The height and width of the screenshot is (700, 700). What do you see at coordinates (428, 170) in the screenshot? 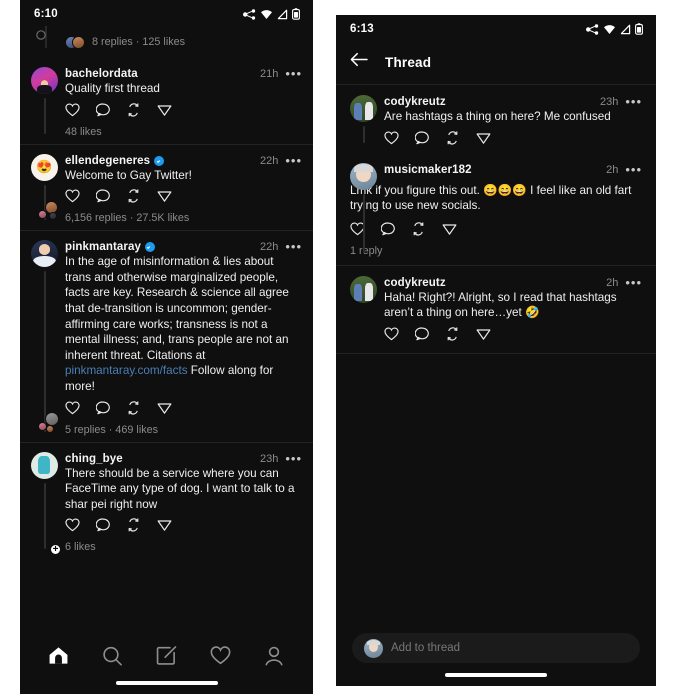
I see `post-username: musicmaker182` at bounding box center [428, 170].